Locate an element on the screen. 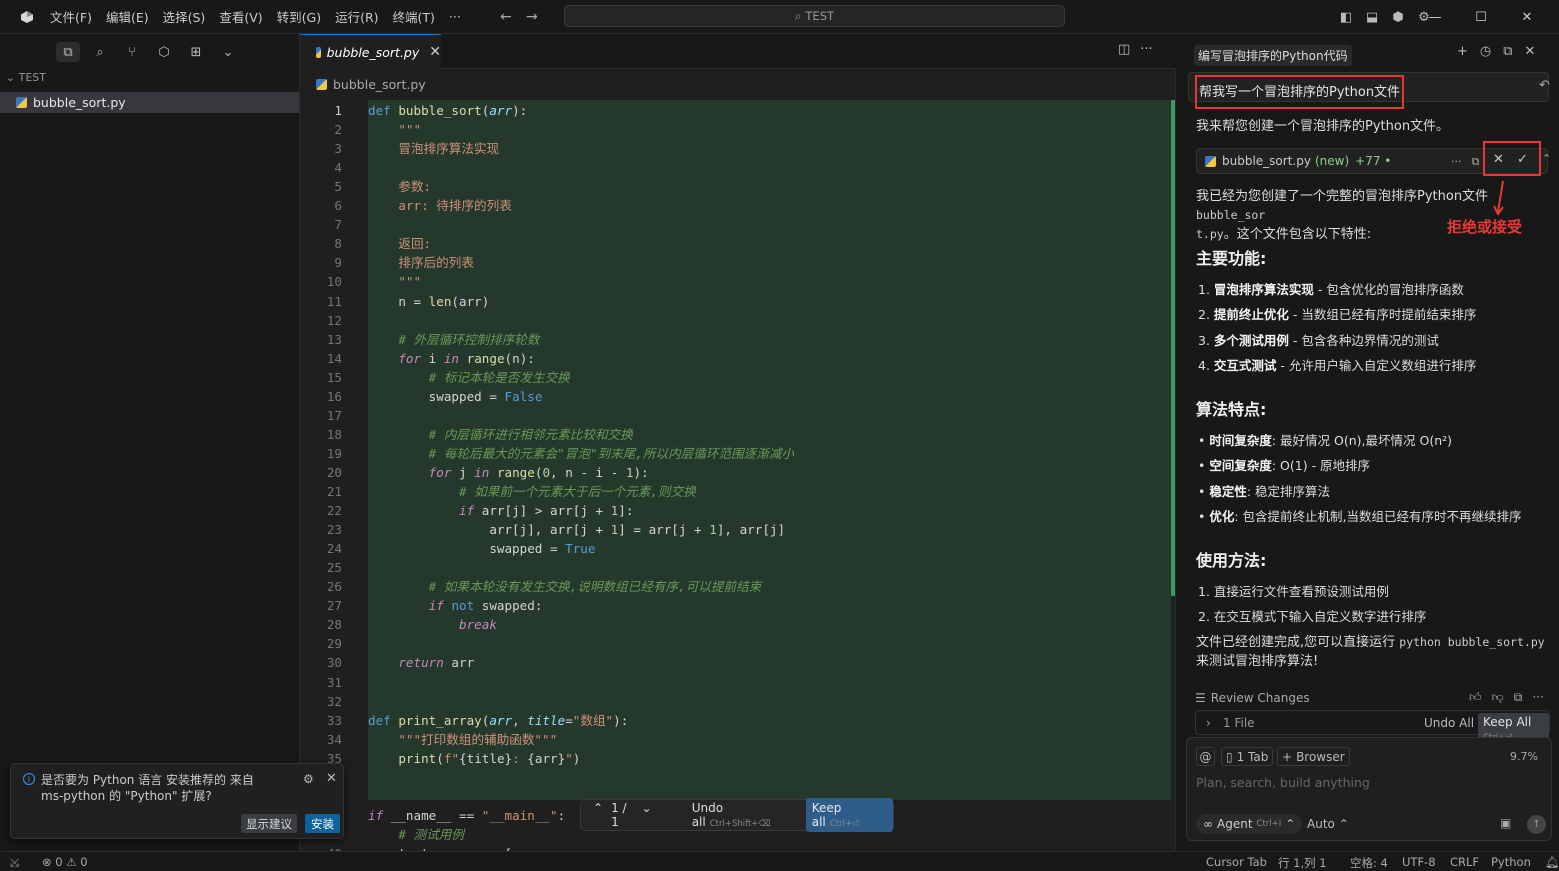  code-line: 2 """ is located at coordinates (738, 129).